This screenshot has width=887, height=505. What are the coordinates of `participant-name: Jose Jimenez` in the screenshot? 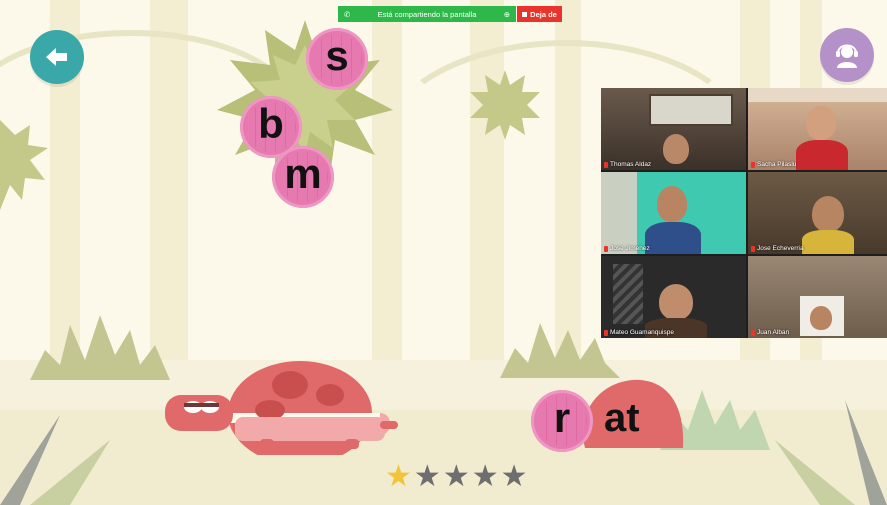 It's located at (630, 248).